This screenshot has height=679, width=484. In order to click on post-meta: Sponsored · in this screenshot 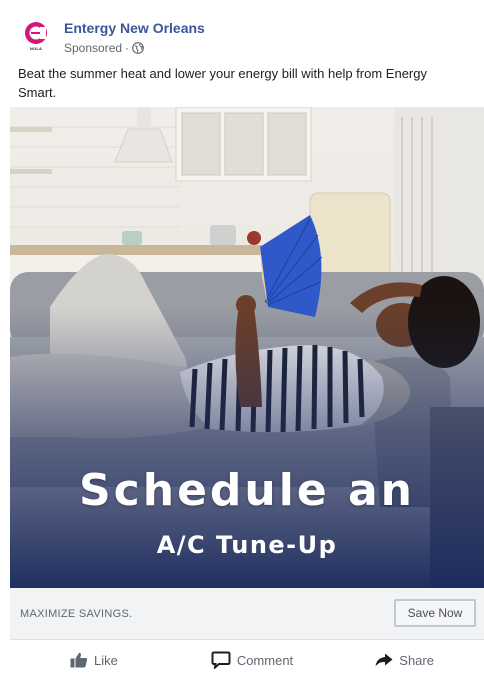, I will do `click(104, 48)`.